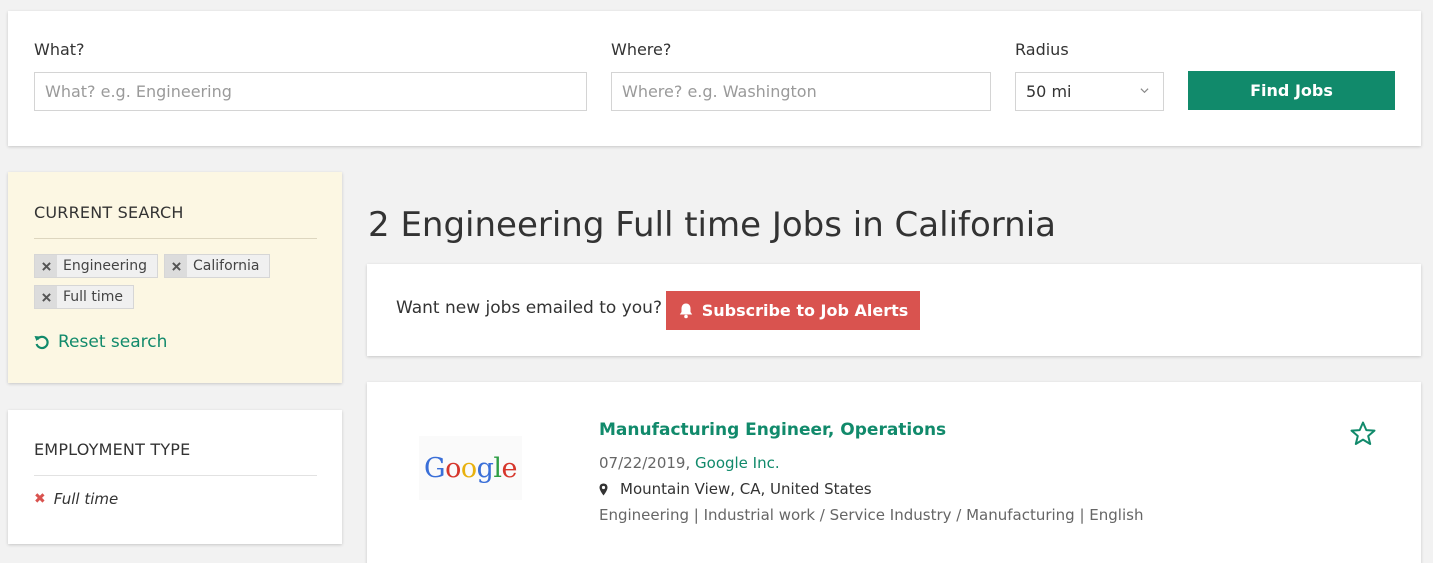 The height and width of the screenshot is (563, 1433). What do you see at coordinates (641, 49) in the screenshot?
I see `where-label: Where?` at bounding box center [641, 49].